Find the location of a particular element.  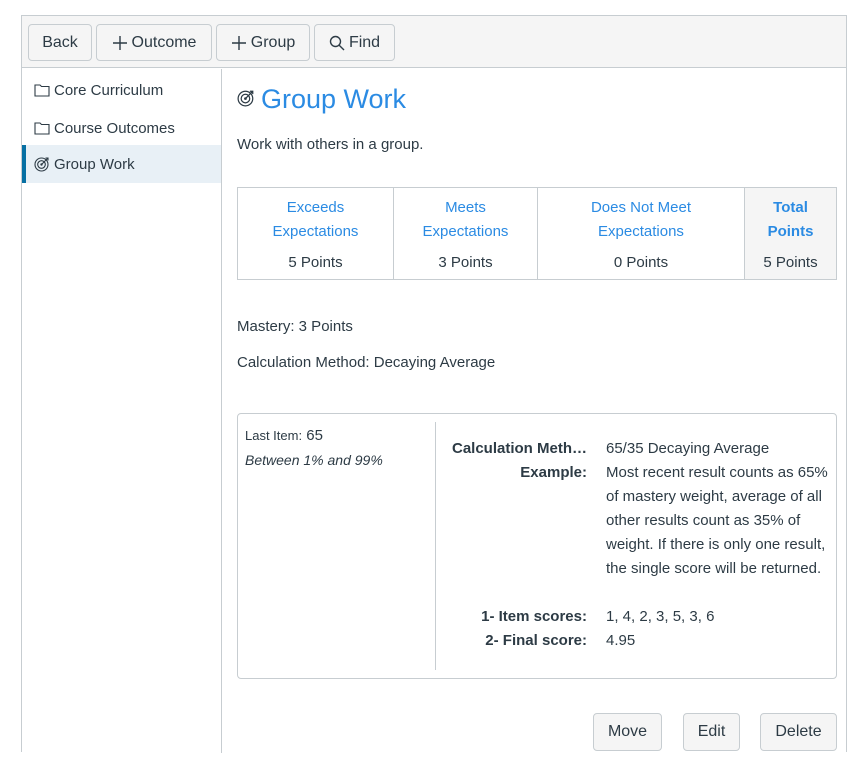

final-score-value: 4.95 is located at coordinates (621, 640).